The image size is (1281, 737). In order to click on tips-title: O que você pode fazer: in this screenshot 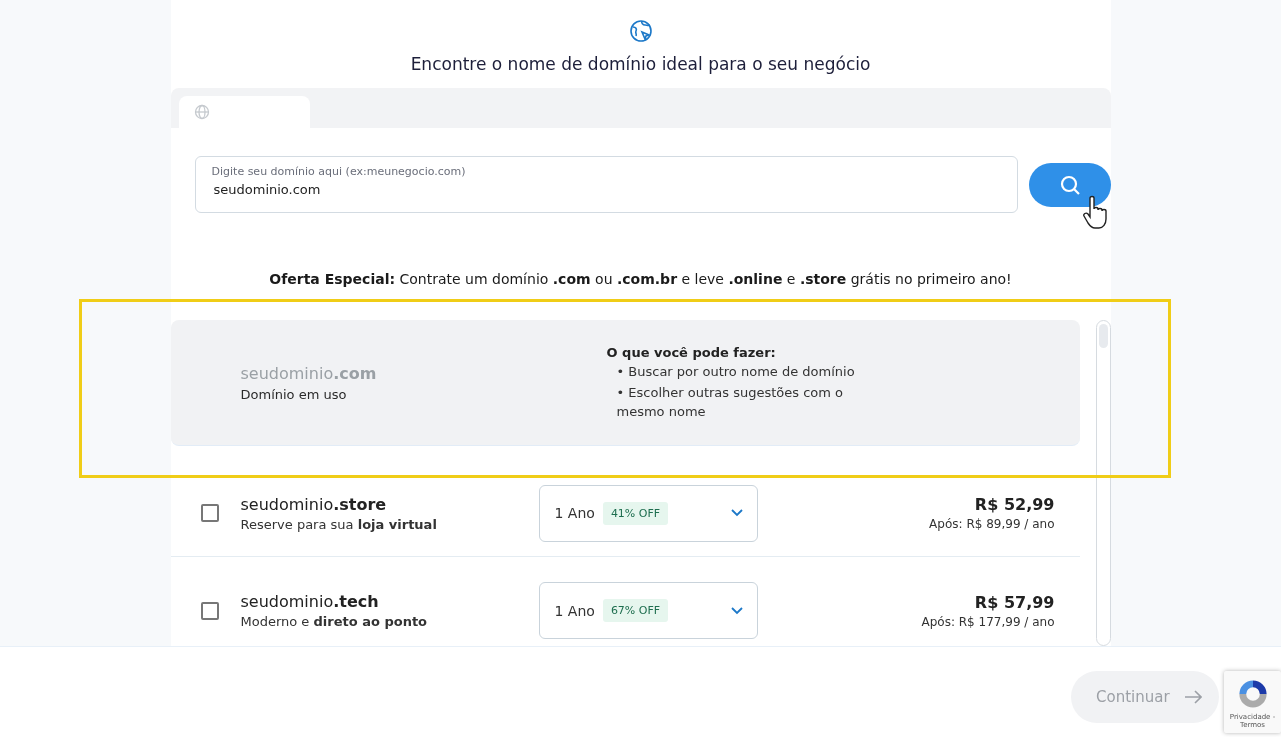, I will do `click(691, 352)`.